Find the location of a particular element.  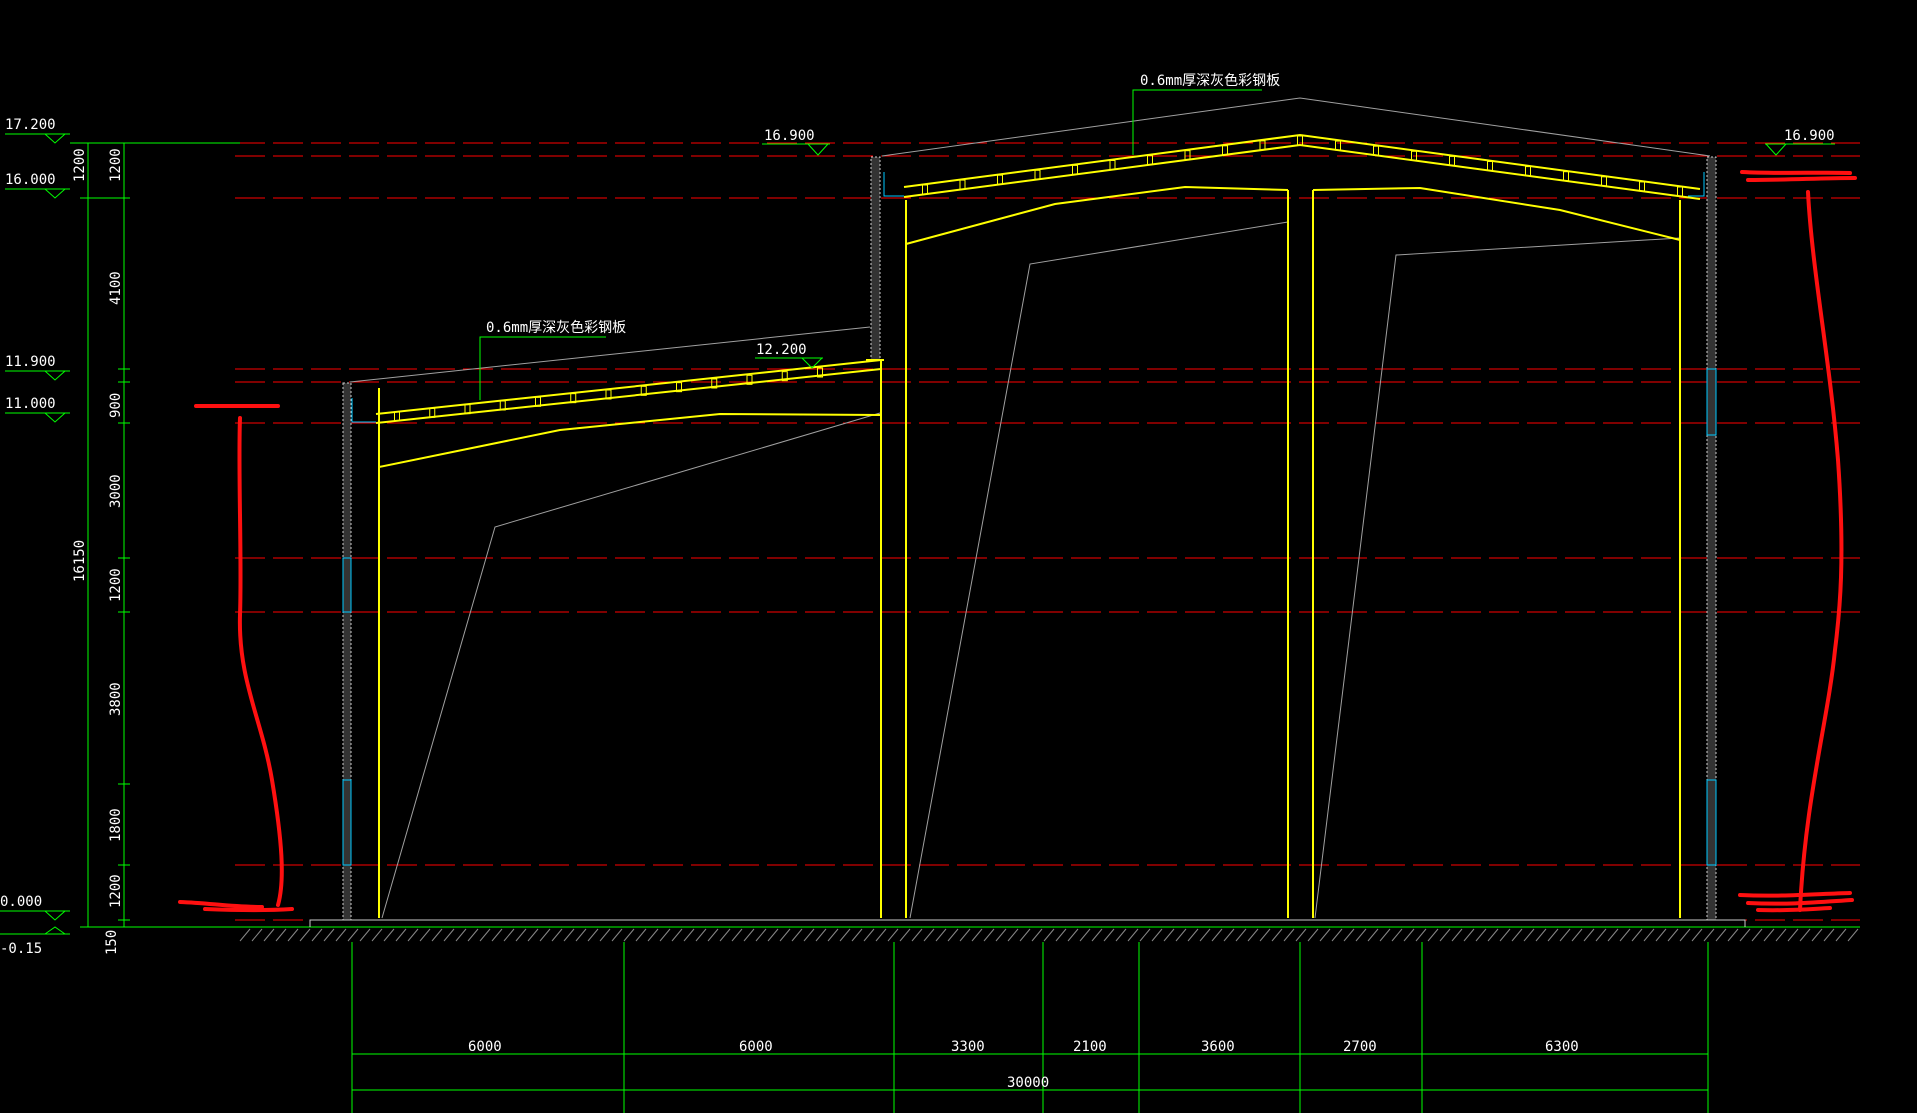

elevation-label-16900-right: 16.900 is located at coordinates (1809, 136).